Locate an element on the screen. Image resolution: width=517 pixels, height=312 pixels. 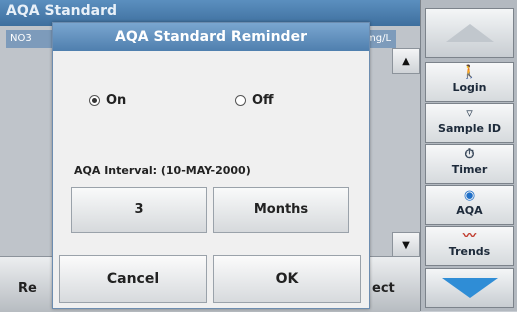
scroll-up-button: ▲ is located at coordinates (406, 61).